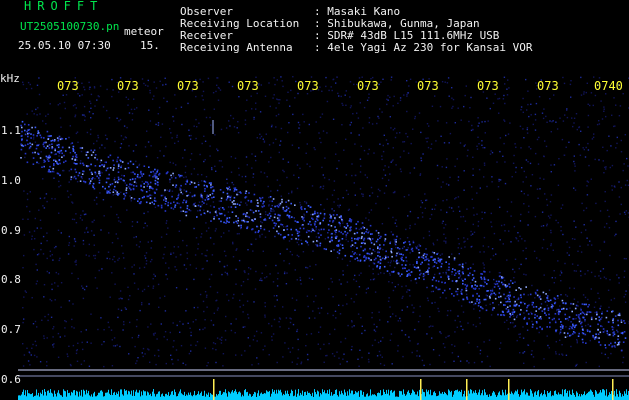  I want to click on app-title: HROFFT, so click(64, 6).